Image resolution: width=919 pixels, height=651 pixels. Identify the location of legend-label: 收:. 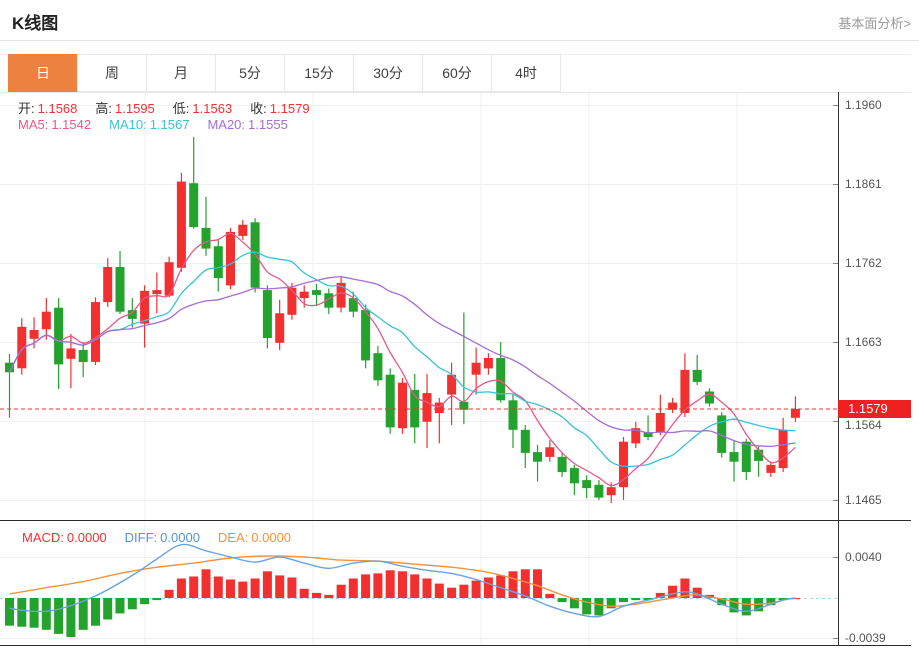
(258, 108).